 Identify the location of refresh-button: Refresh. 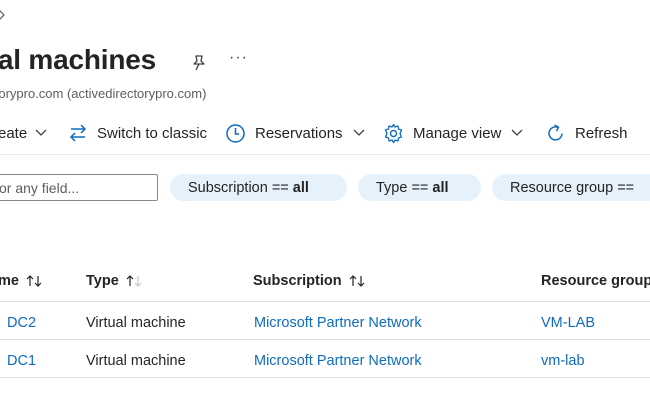
(586, 133).